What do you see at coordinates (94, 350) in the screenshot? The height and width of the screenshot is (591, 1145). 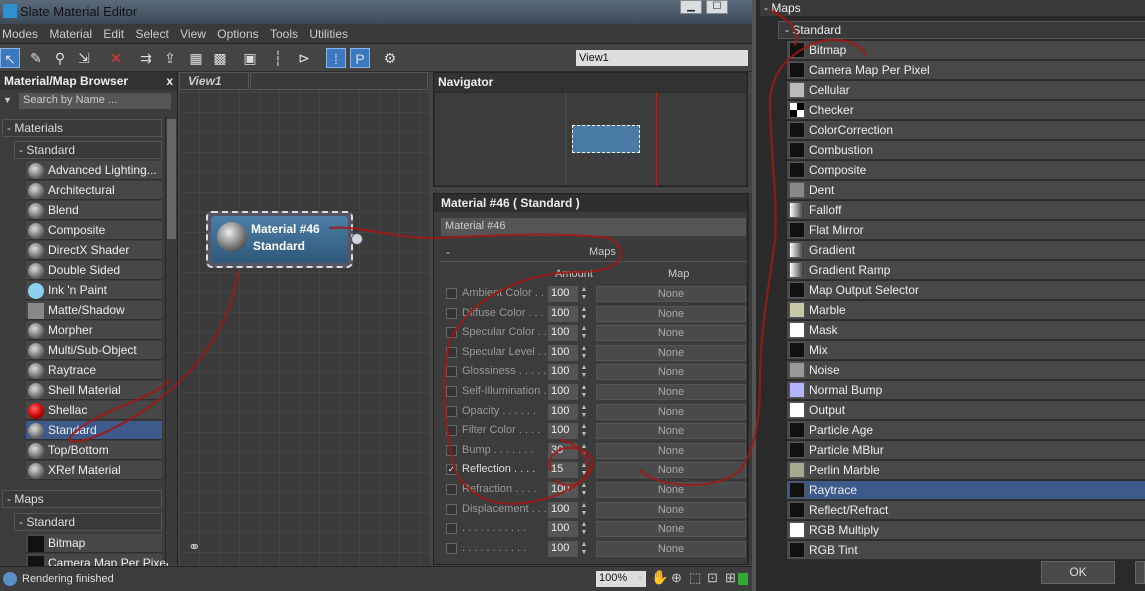 I see `material-list-item: Multi/Sub-Object` at bounding box center [94, 350].